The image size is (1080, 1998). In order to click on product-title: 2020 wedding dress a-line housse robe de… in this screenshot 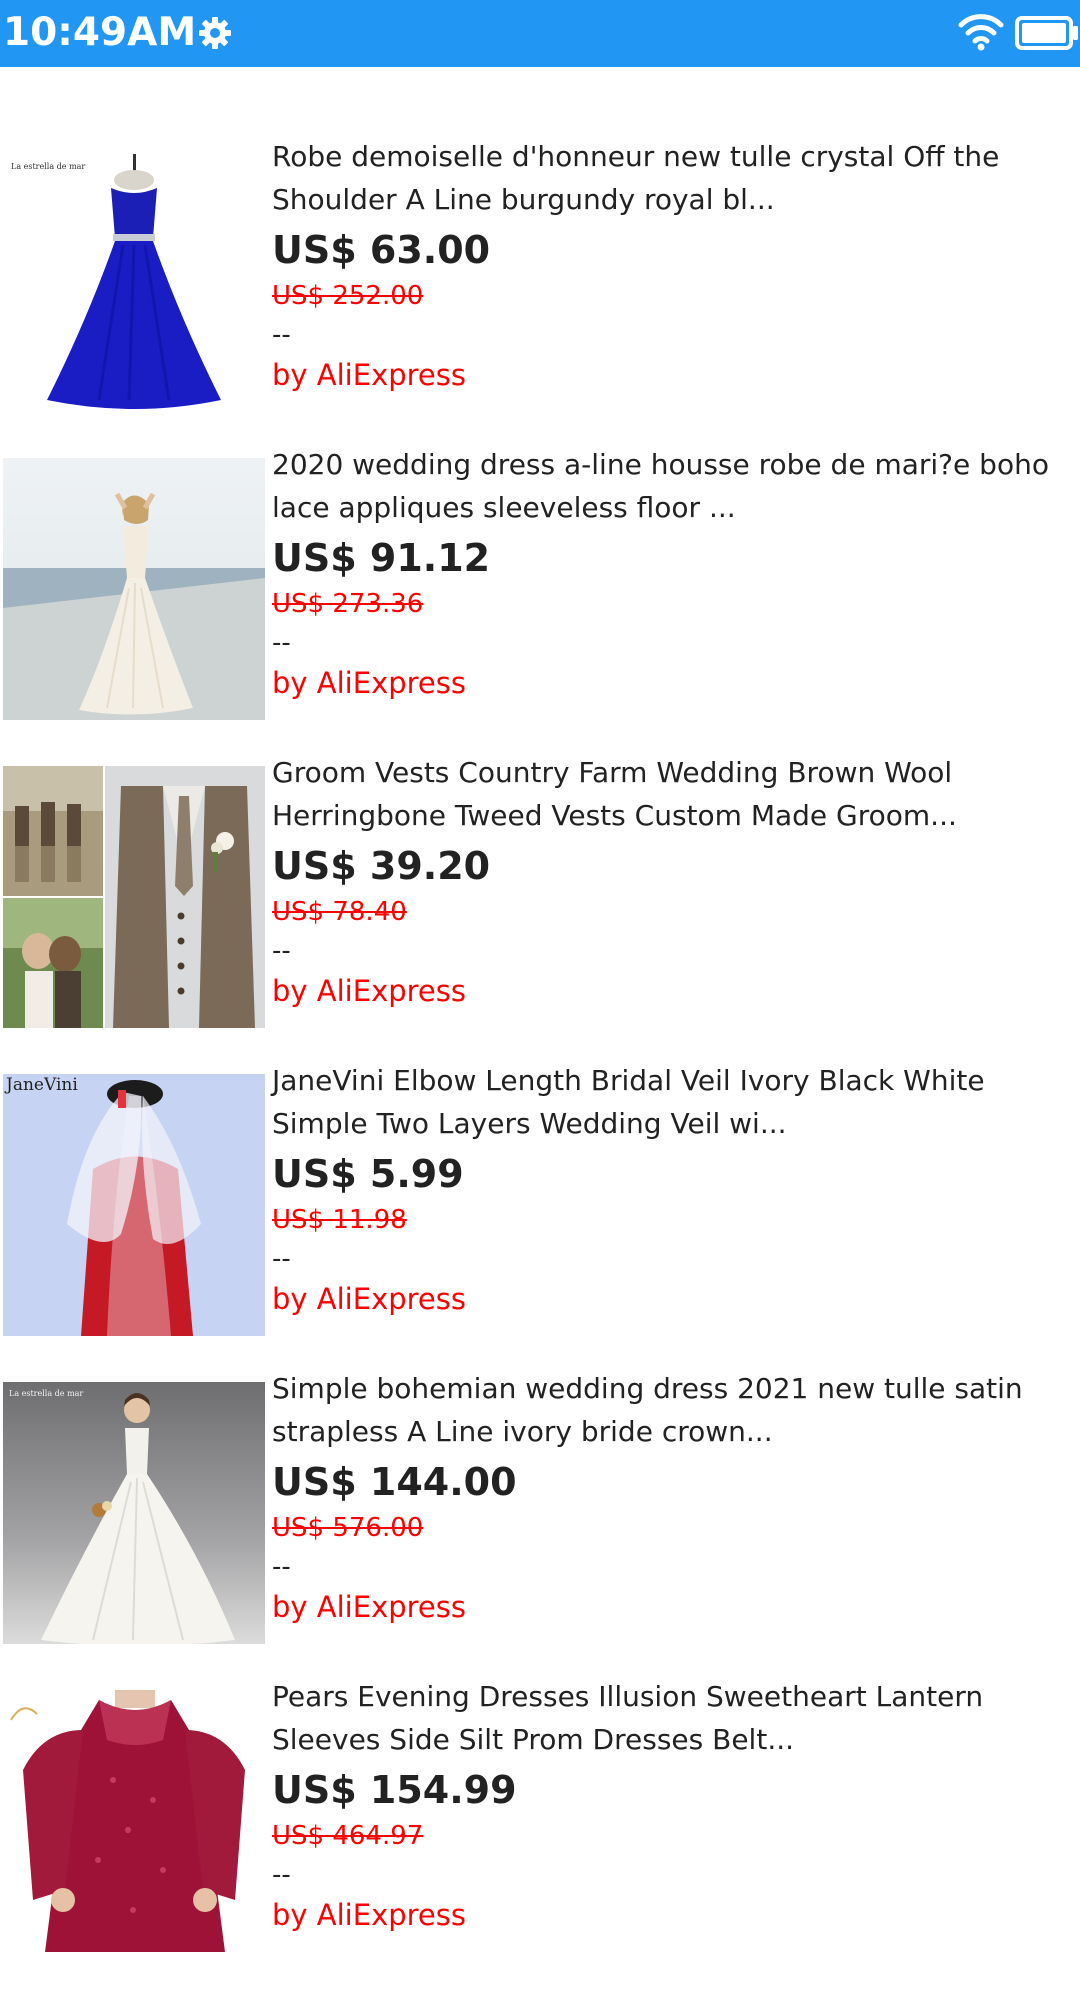, I will do `click(674, 486)`.